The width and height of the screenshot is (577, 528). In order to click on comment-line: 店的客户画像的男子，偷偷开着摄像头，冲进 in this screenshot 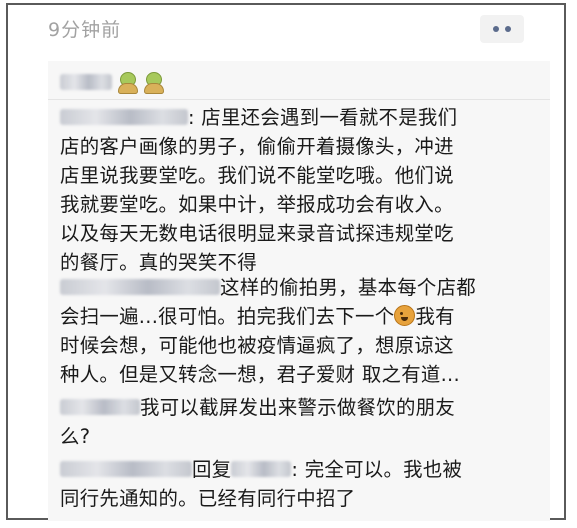, I will do `click(257, 146)`.